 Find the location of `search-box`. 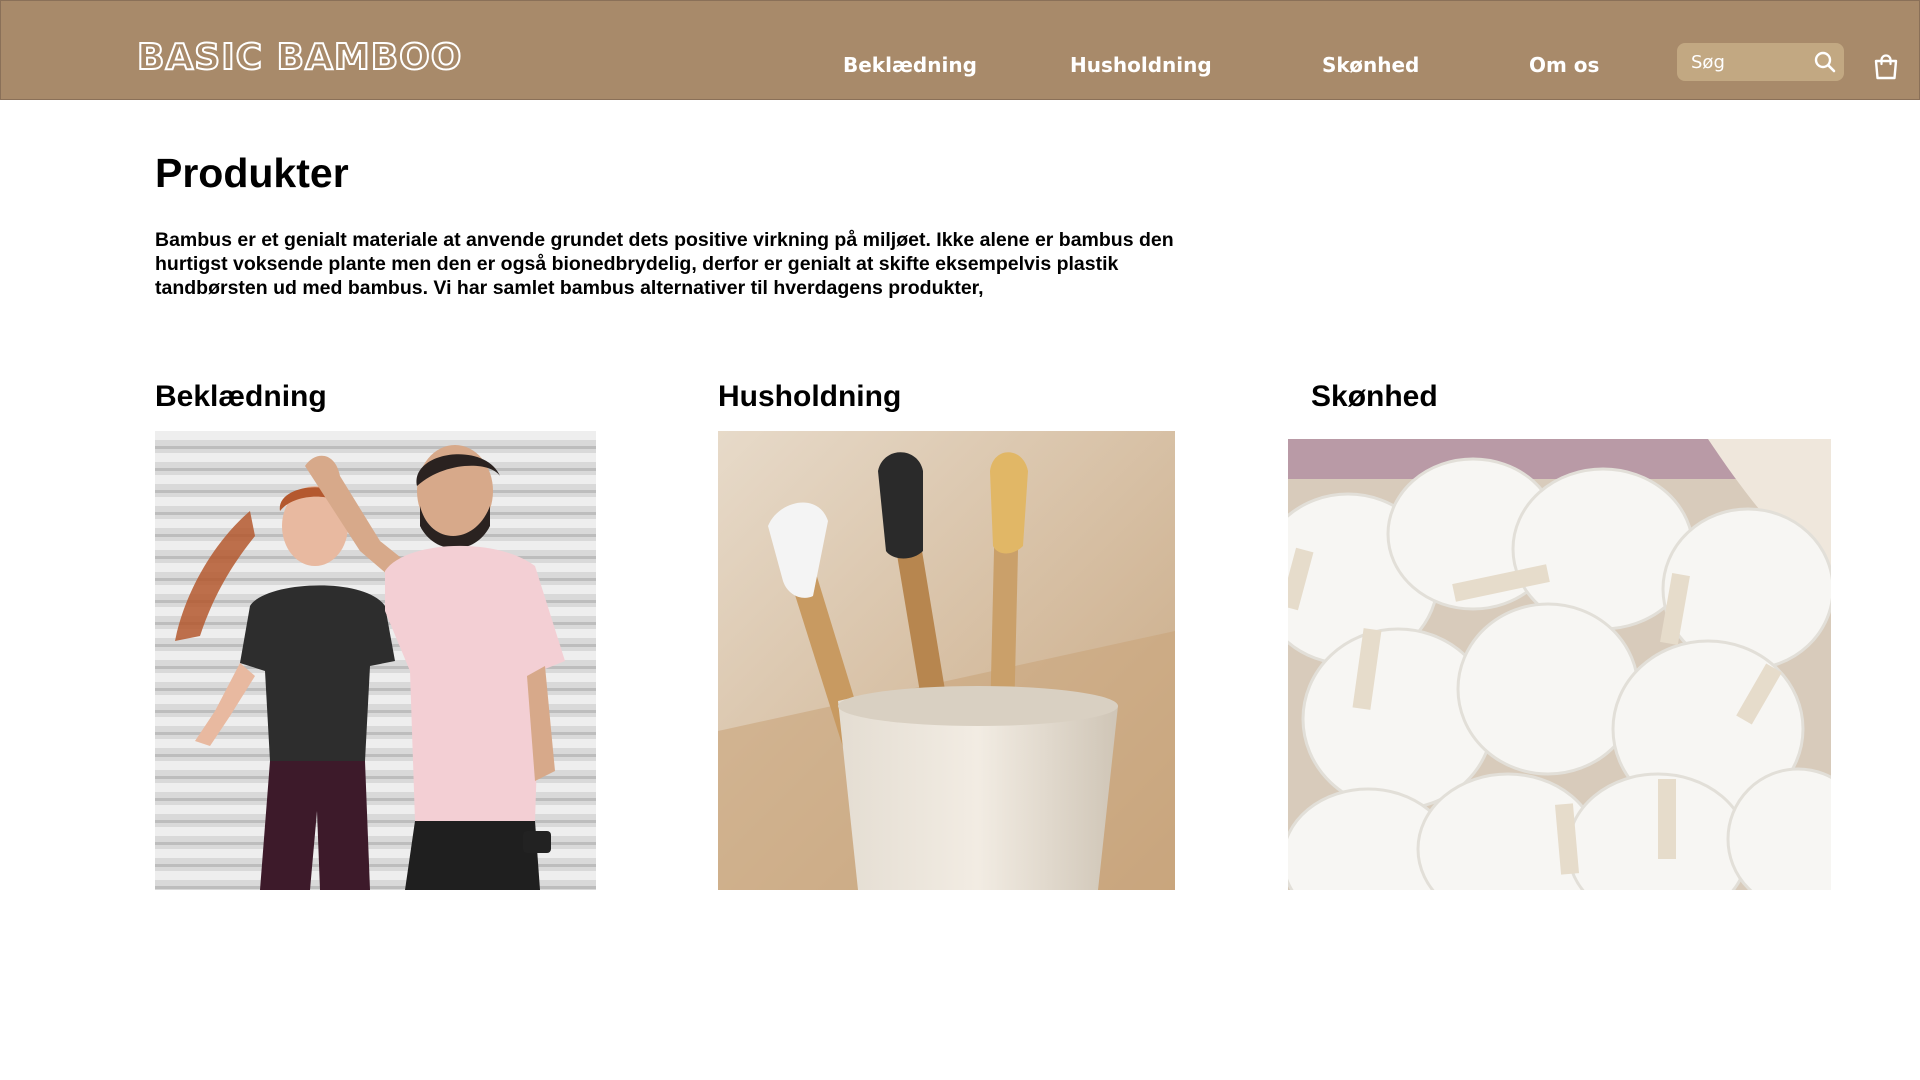

search-box is located at coordinates (1760, 62).